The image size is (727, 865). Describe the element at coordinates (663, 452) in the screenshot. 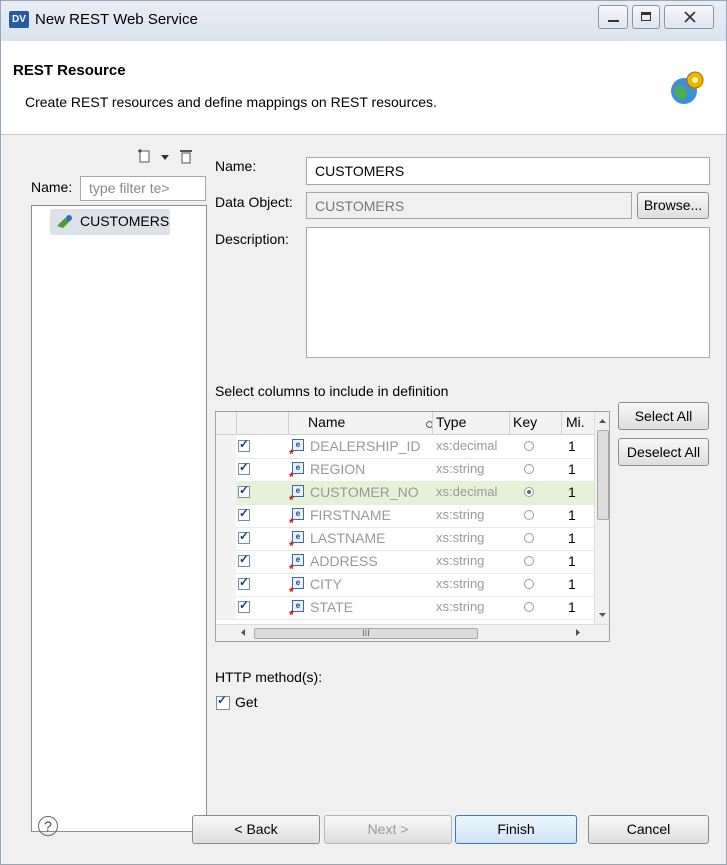

I see `deselect-all-button: Deselect All` at that location.